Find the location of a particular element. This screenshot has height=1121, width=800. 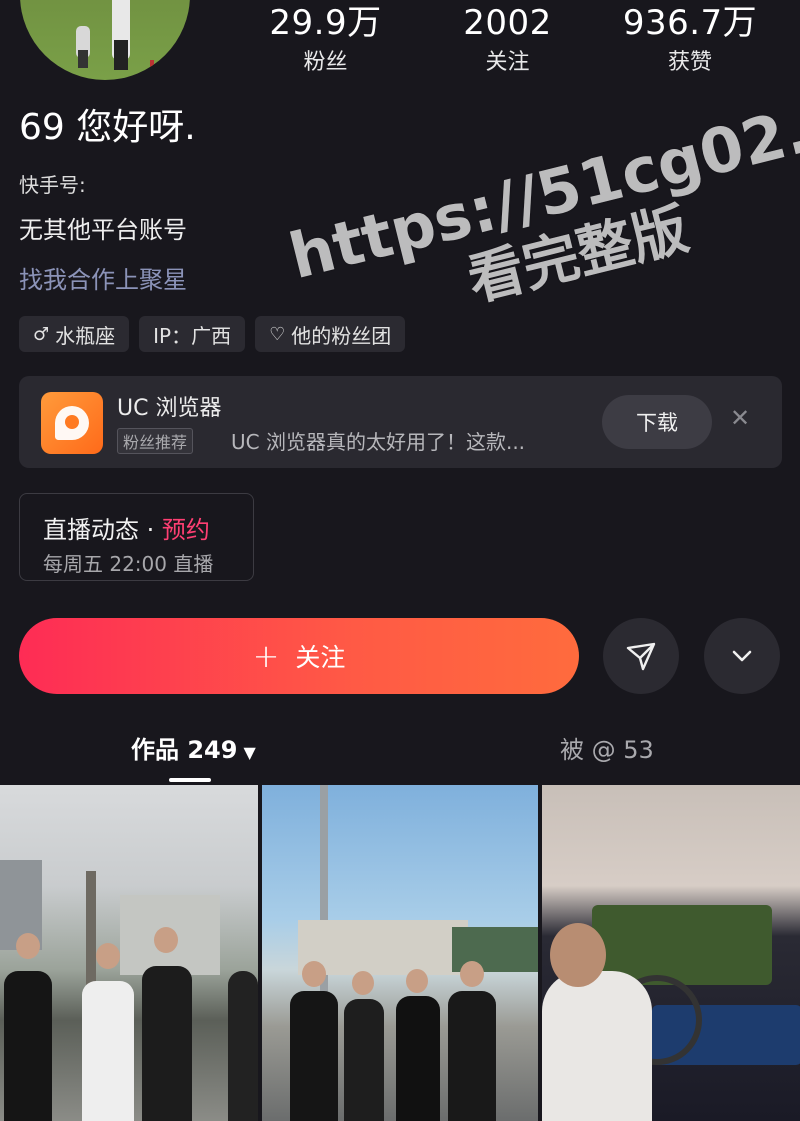

stat-value: 2002 is located at coordinates (507, 23).